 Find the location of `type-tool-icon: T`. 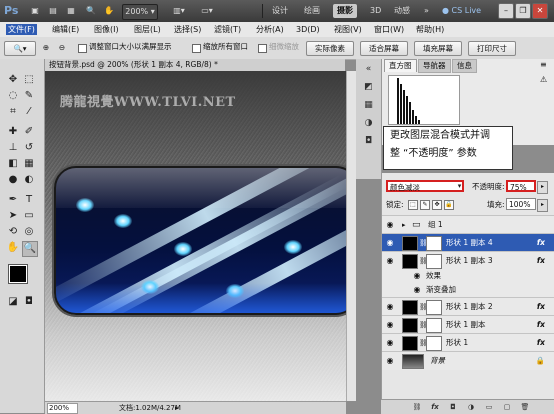

type-tool-icon: T is located at coordinates (29, 200).